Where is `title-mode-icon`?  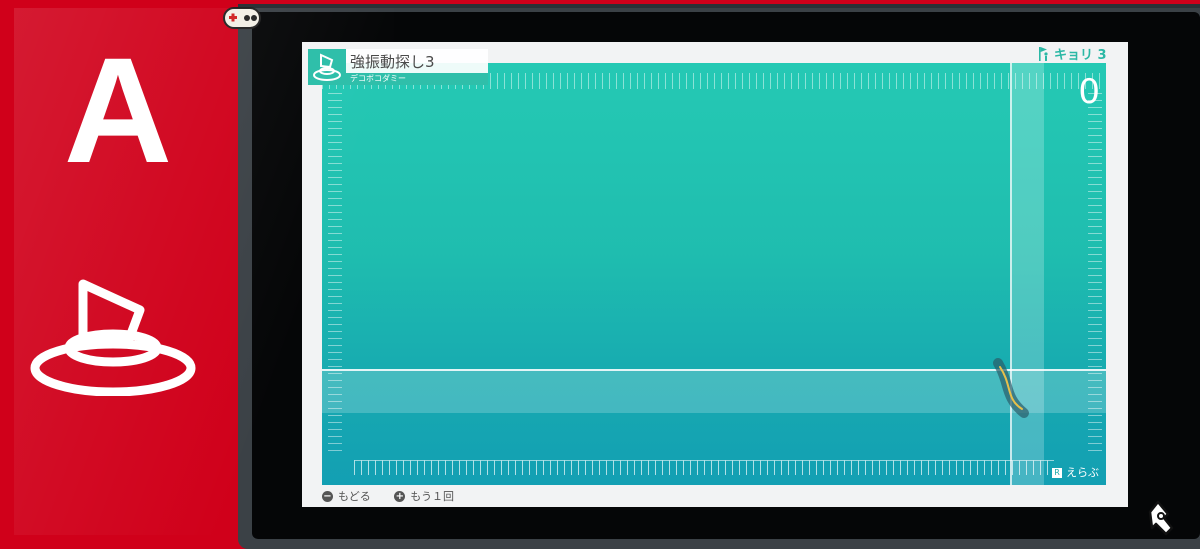
title-mode-icon is located at coordinates (327, 67).